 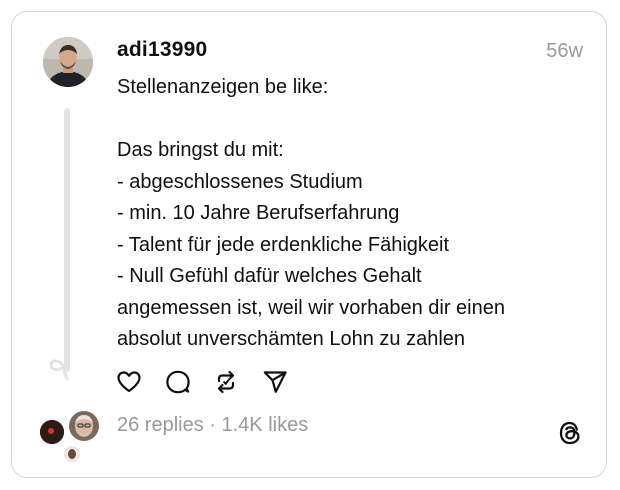 I want to click on share-button, so click(x=275, y=382).